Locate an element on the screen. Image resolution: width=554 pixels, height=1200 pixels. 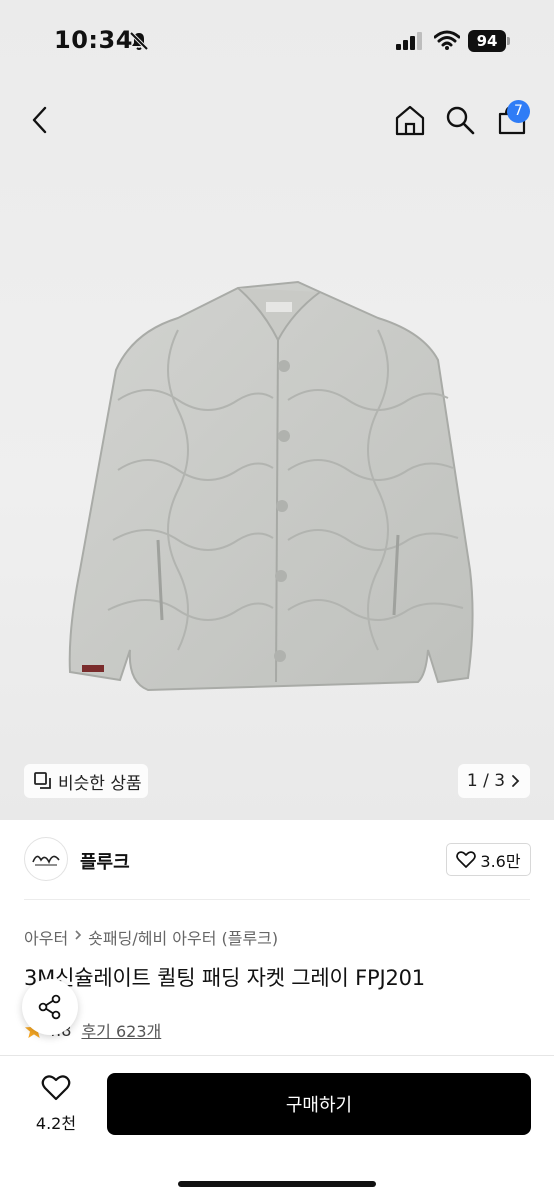
wishlist-count: 4.2천 is located at coordinates (56, 1123).